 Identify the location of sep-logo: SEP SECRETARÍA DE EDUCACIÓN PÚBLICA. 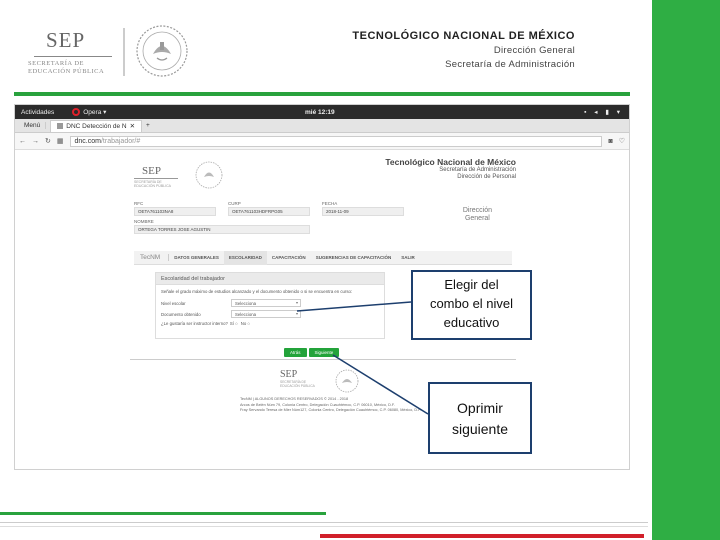
(73, 52).